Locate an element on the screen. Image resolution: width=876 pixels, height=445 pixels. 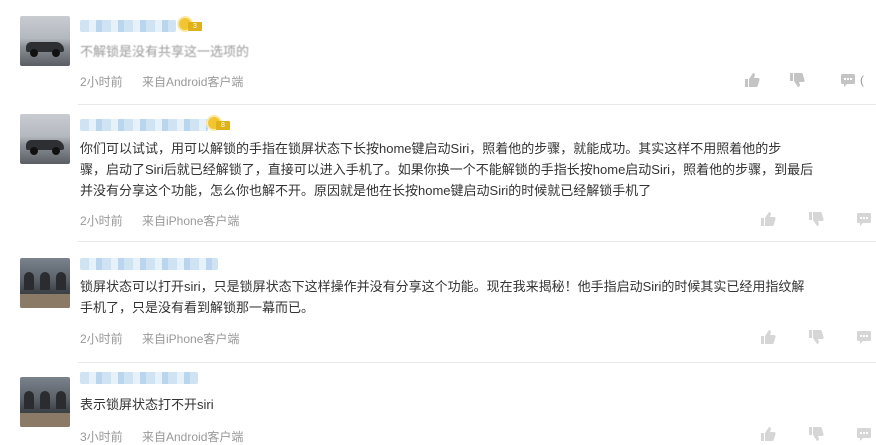
comment-actions: ( is located at coordinates (806, 81).